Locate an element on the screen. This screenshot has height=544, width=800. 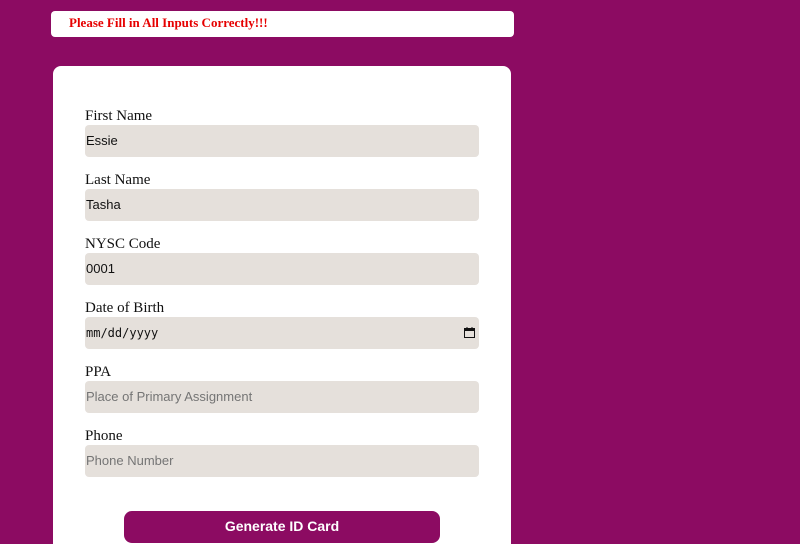
last-name-input: Tasha is located at coordinates (282, 205).